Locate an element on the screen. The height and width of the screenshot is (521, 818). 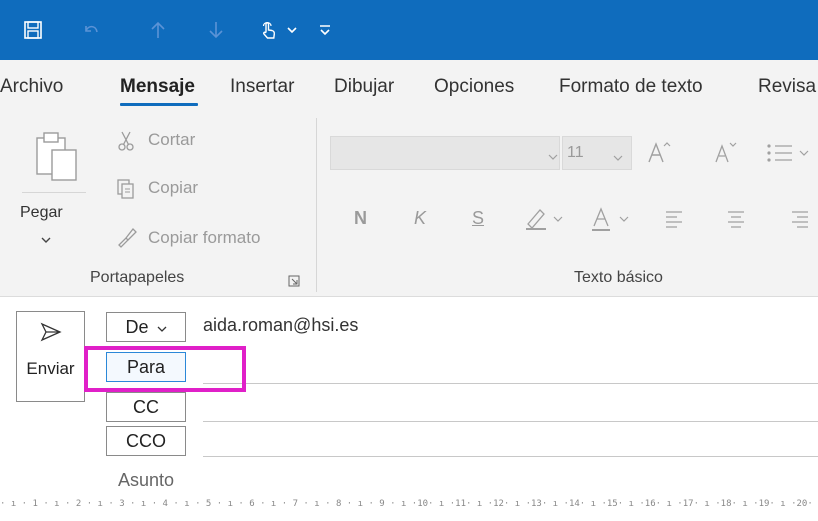
customize-toolbar-icon is located at coordinates (325, 30).